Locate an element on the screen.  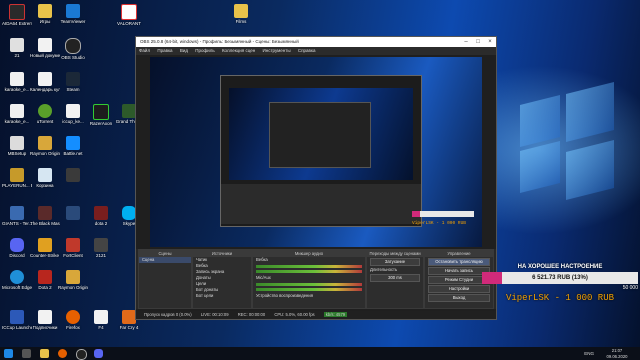
desktop-icon: Подписчики is located at coordinates (45, 320).